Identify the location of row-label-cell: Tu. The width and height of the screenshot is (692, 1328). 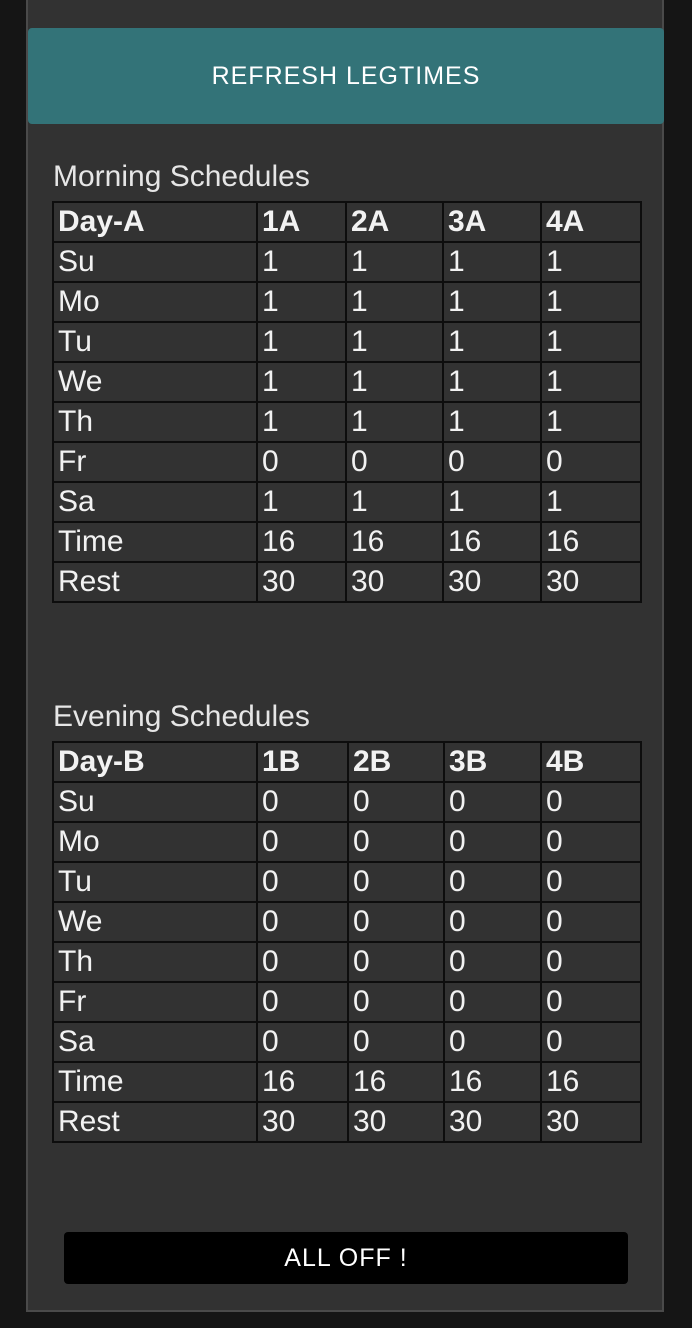
(155, 342).